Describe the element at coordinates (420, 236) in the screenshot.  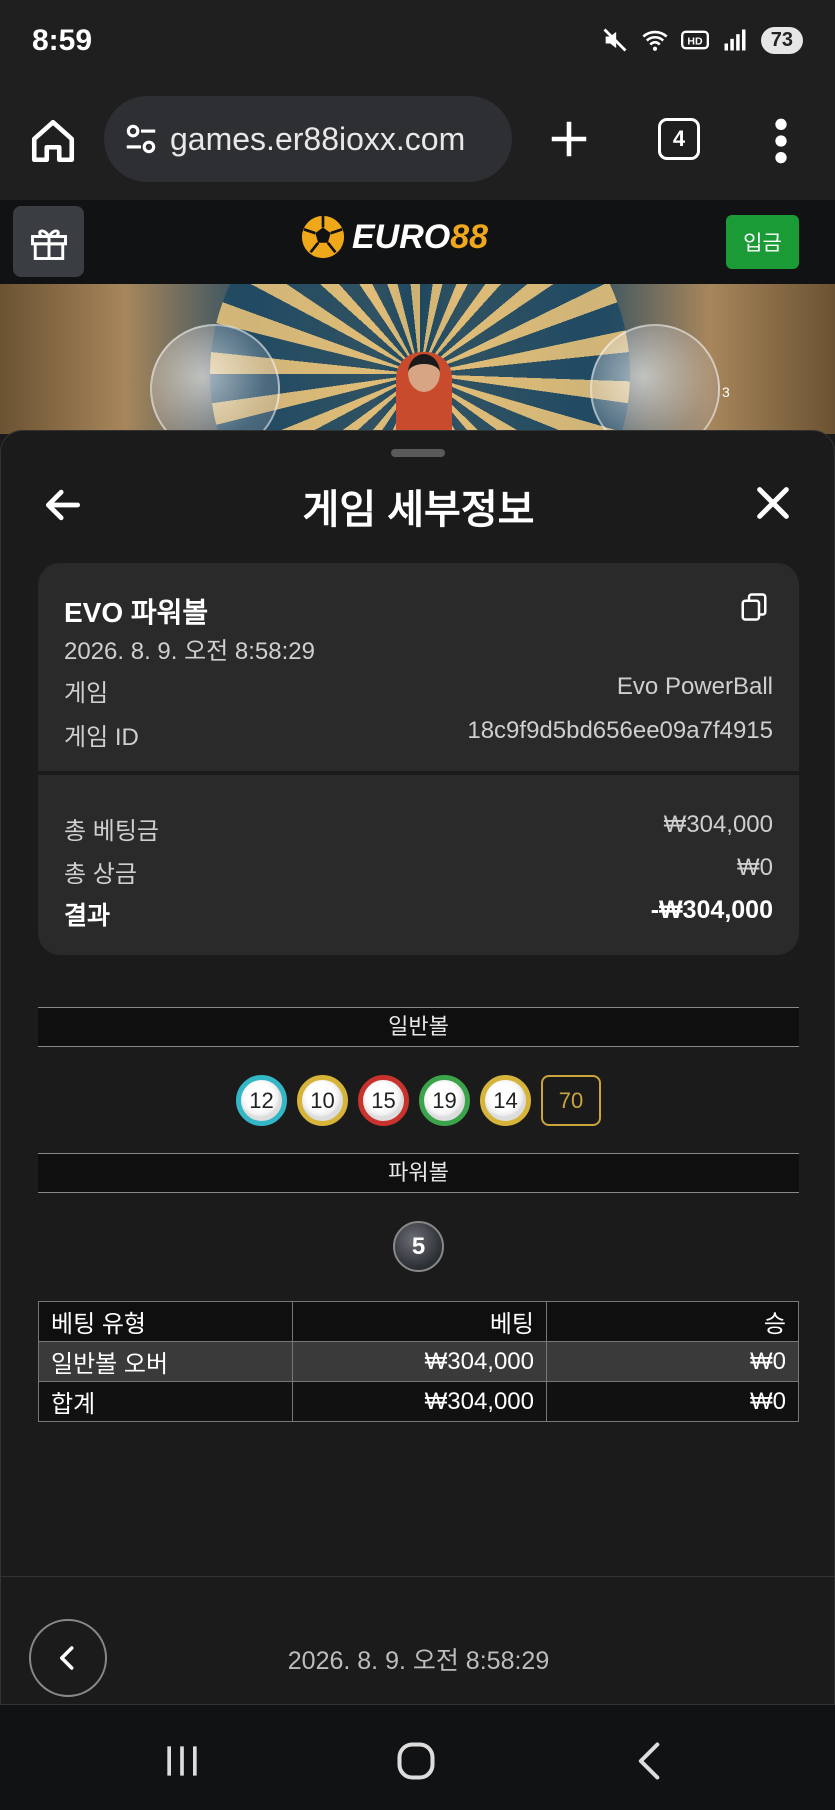
I see `logo-text: EURO88` at that location.